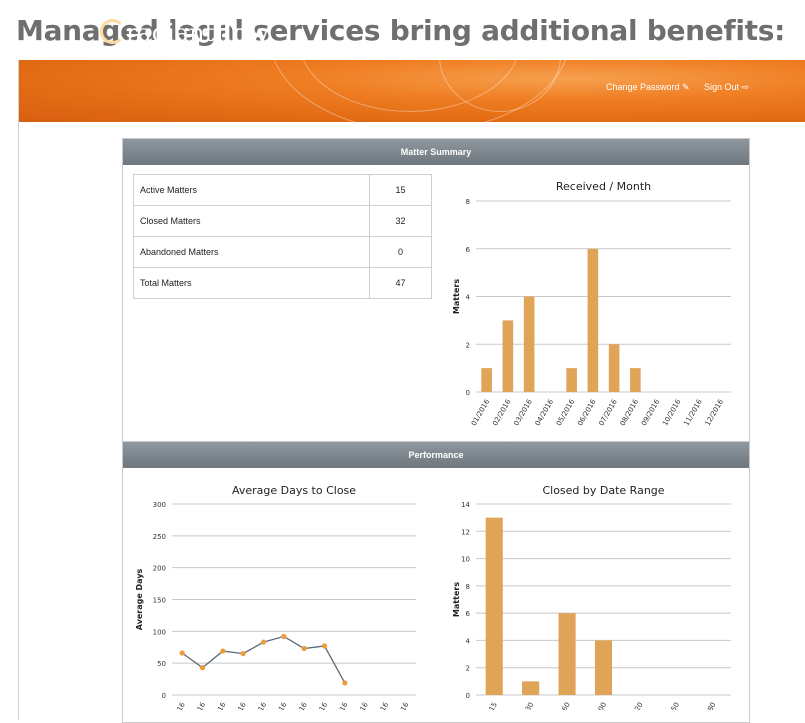 The image size is (805, 723). I want to click on x-tick-label: 09/2016, so click(651, 413).